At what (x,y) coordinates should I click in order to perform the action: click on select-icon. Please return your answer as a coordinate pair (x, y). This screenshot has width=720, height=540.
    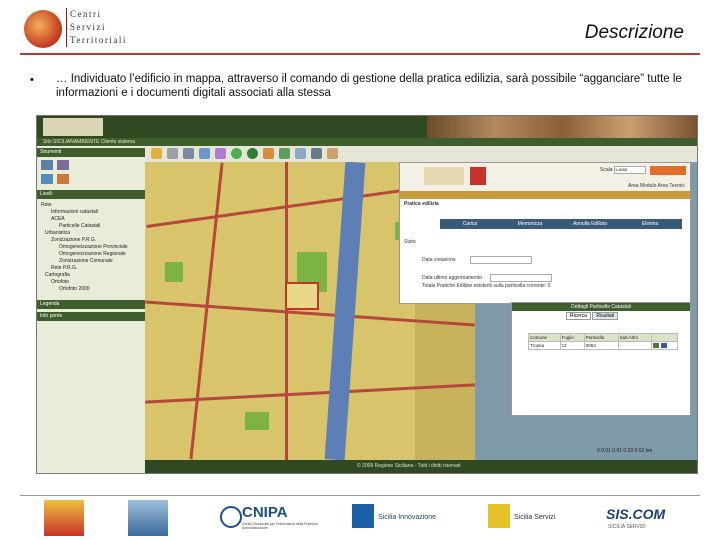
    Looking at the image, I should click on (188, 153).